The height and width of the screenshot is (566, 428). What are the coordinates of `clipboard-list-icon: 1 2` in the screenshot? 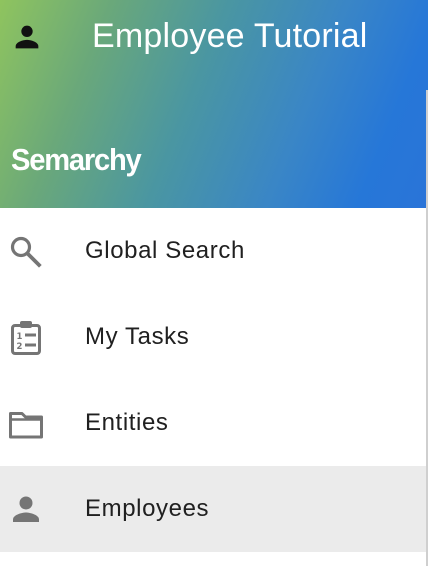 It's located at (26, 338).